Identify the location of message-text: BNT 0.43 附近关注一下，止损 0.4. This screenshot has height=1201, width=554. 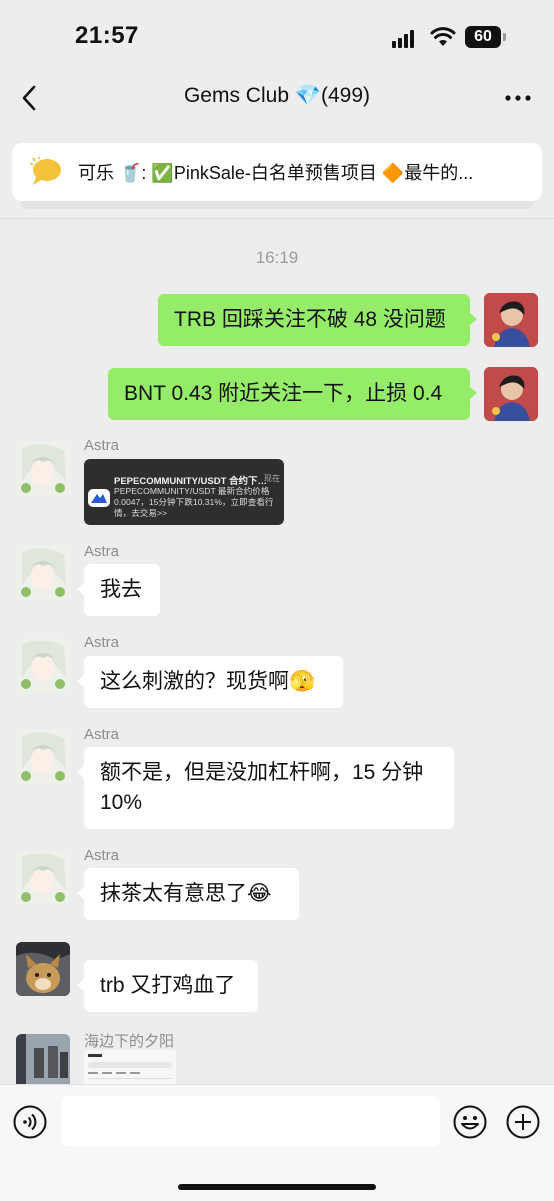
(283, 393).